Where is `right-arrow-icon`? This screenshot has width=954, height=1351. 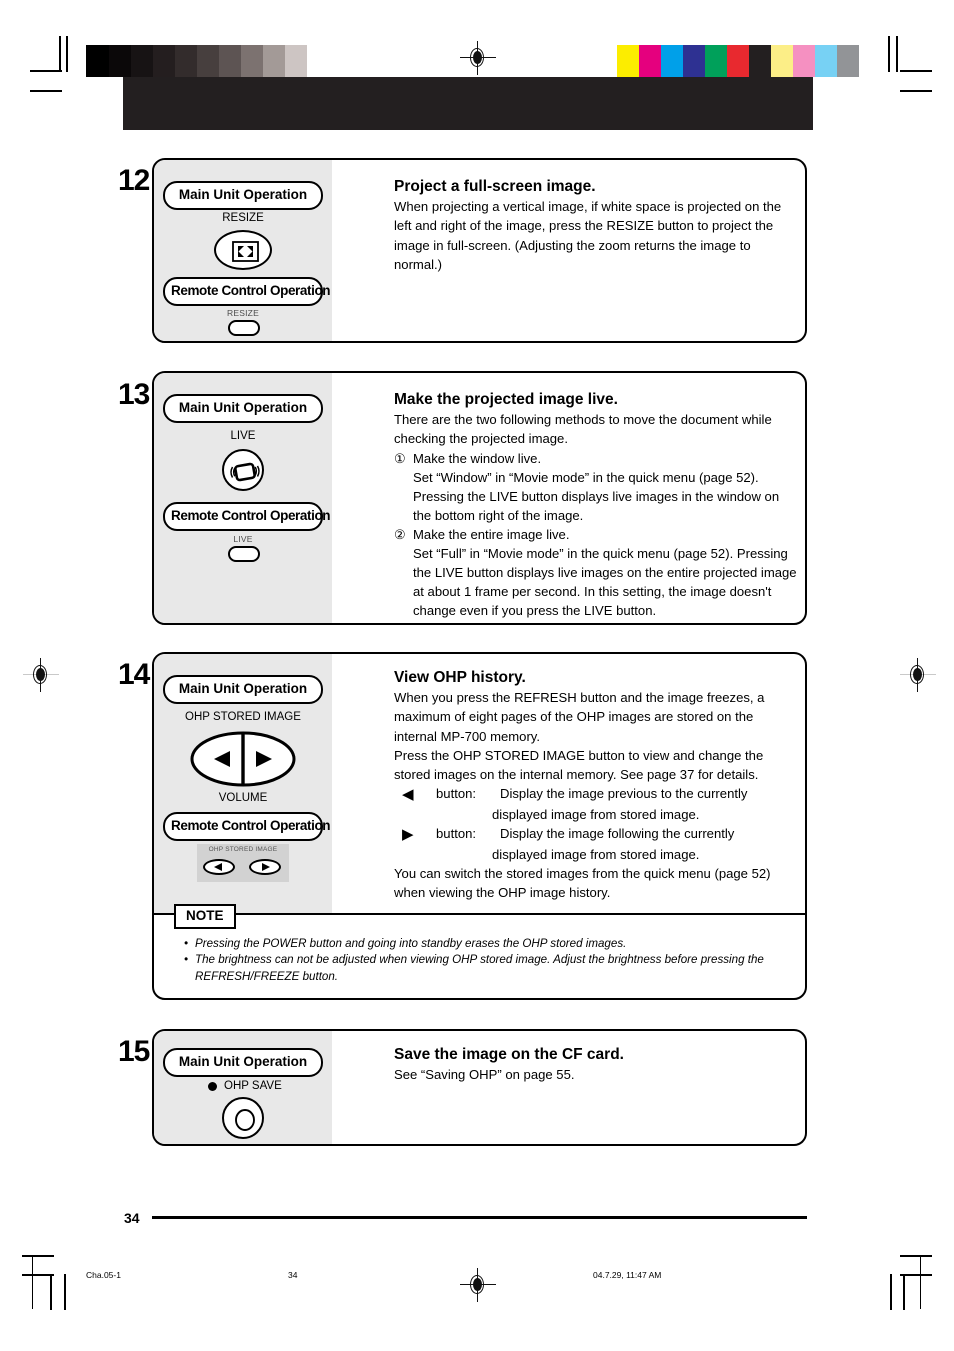
right-arrow-icon is located at coordinates (266, 867).